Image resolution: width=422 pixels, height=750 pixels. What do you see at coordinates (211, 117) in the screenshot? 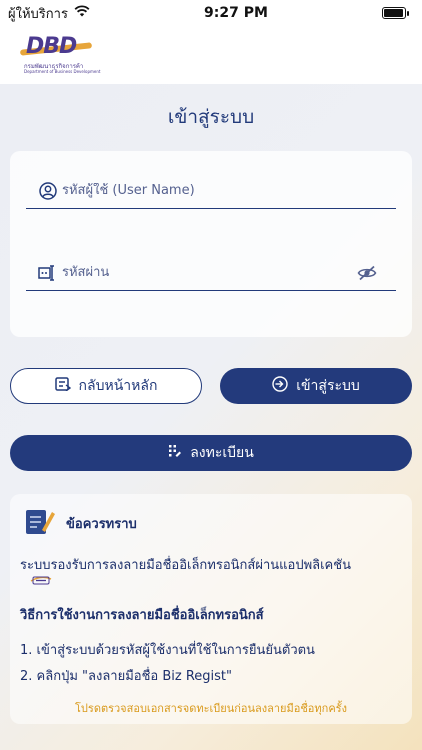
I see `page-title: เข้าสู่ระบบ` at bounding box center [211, 117].